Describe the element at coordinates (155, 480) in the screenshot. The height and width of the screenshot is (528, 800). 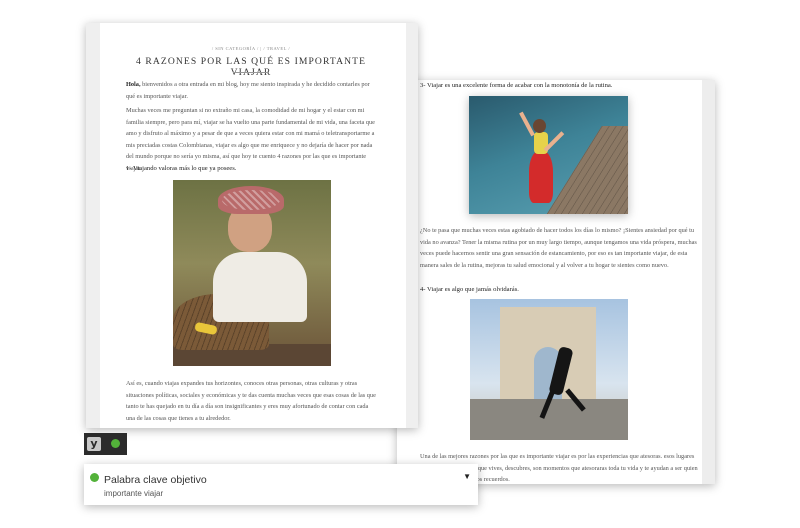
I see `focus-keyword-label: Palabra clave objetivo` at that location.